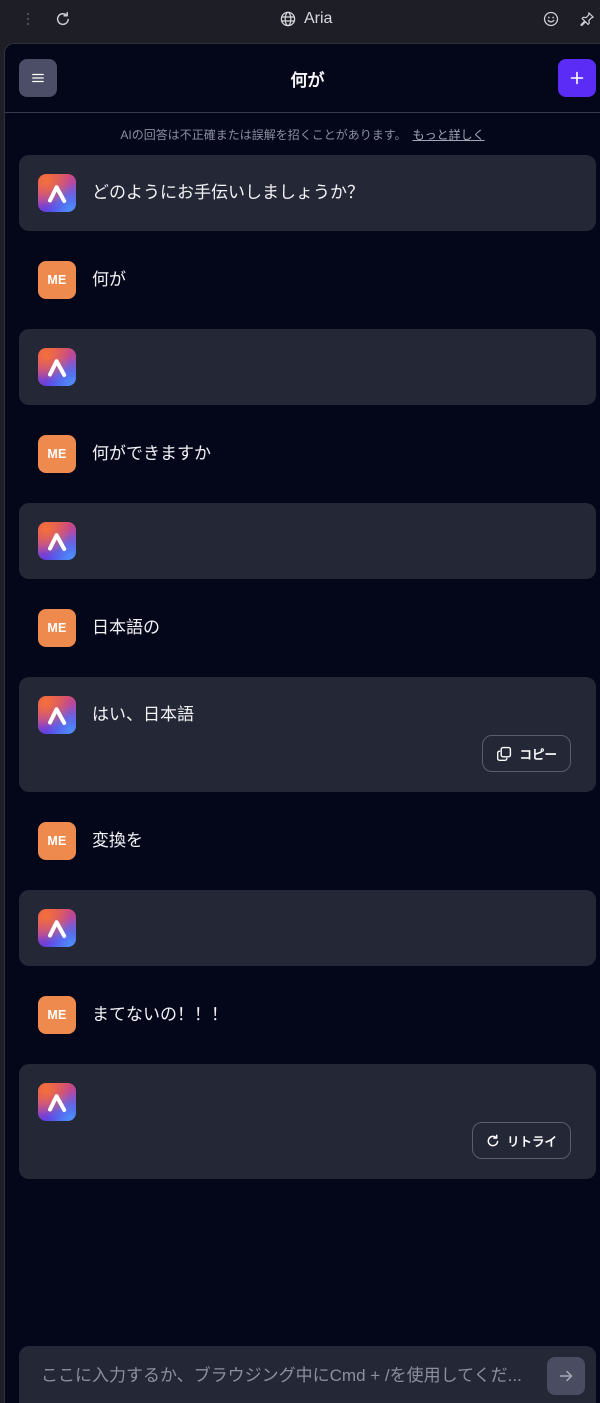 The width and height of the screenshot is (600, 1403). I want to click on aria-message: どのようにお手伝いしましょうか？, so click(307, 193).